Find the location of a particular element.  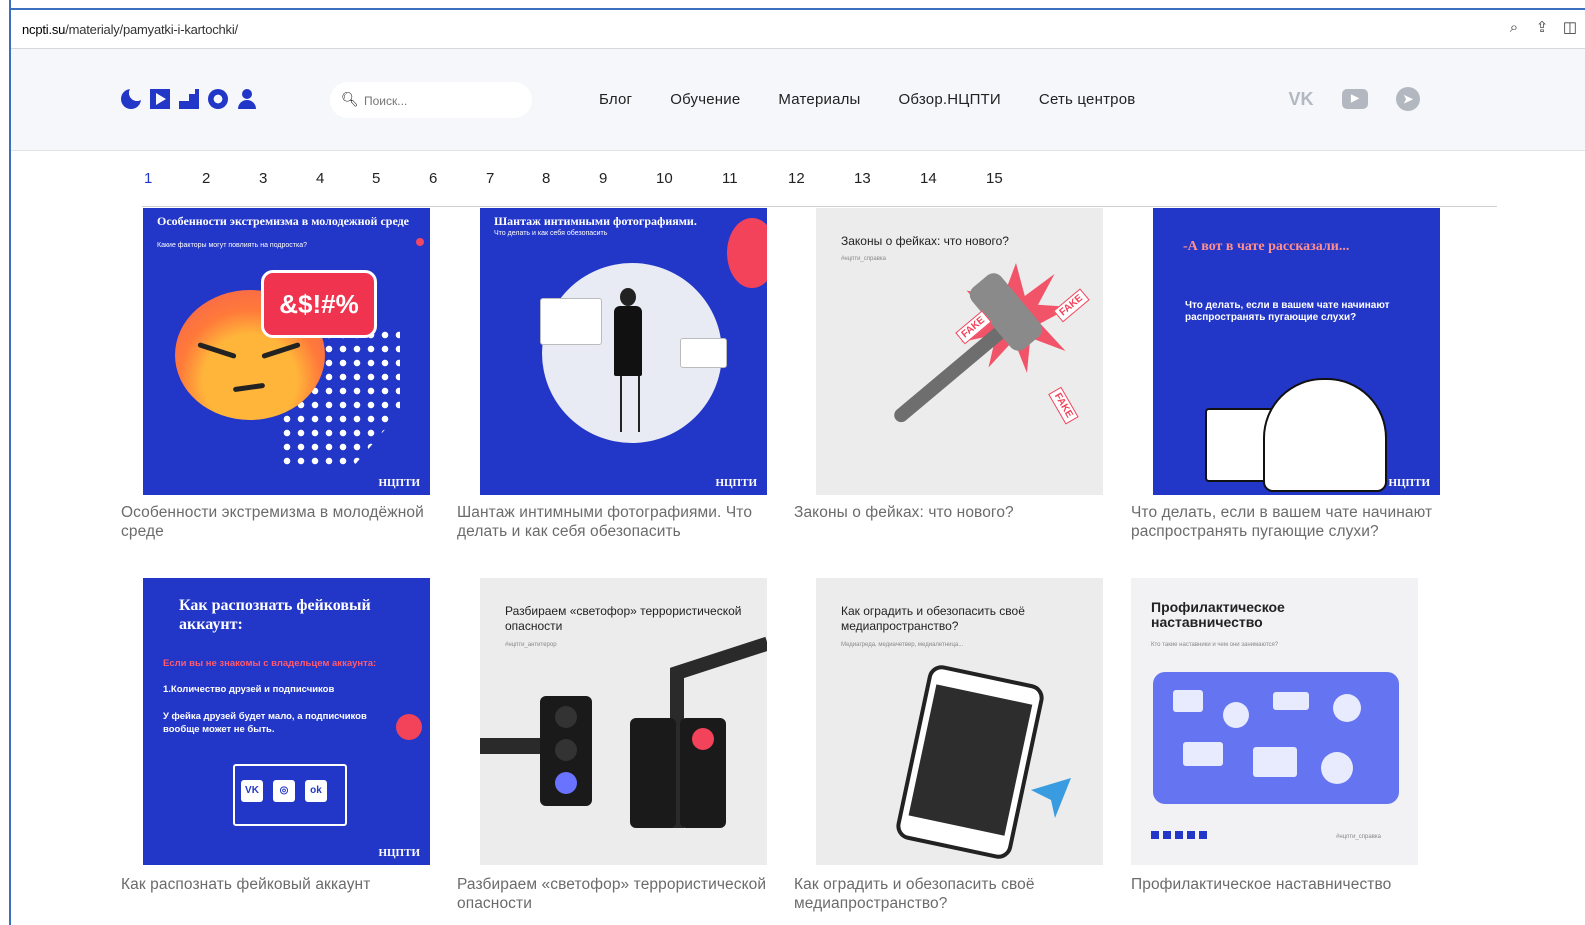

person-legs is located at coordinates (630, 404).